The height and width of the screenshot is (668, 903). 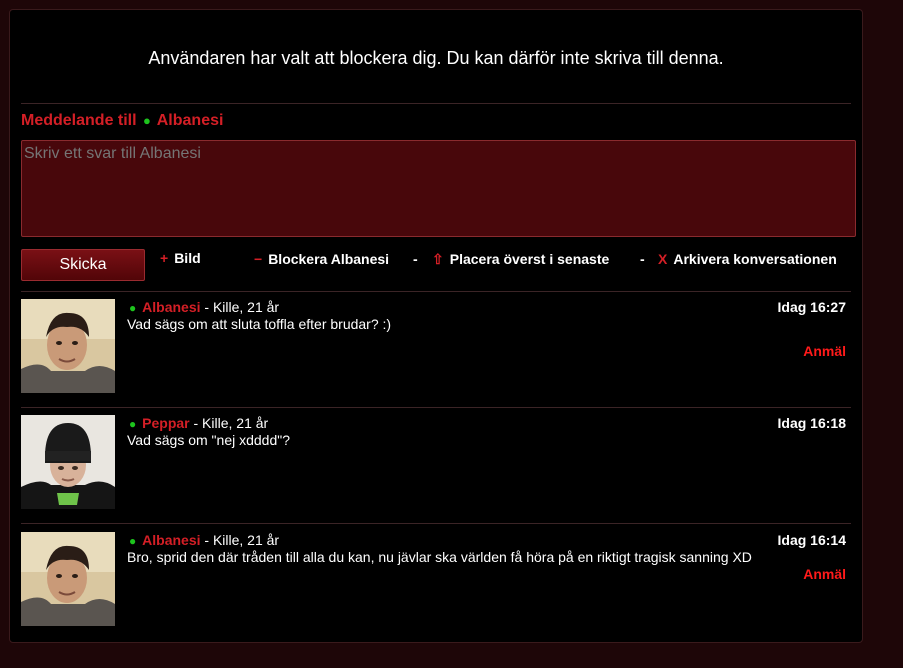 What do you see at coordinates (165, 423) in the screenshot?
I see `sender-name-link: Peppar` at bounding box center [165, 423].